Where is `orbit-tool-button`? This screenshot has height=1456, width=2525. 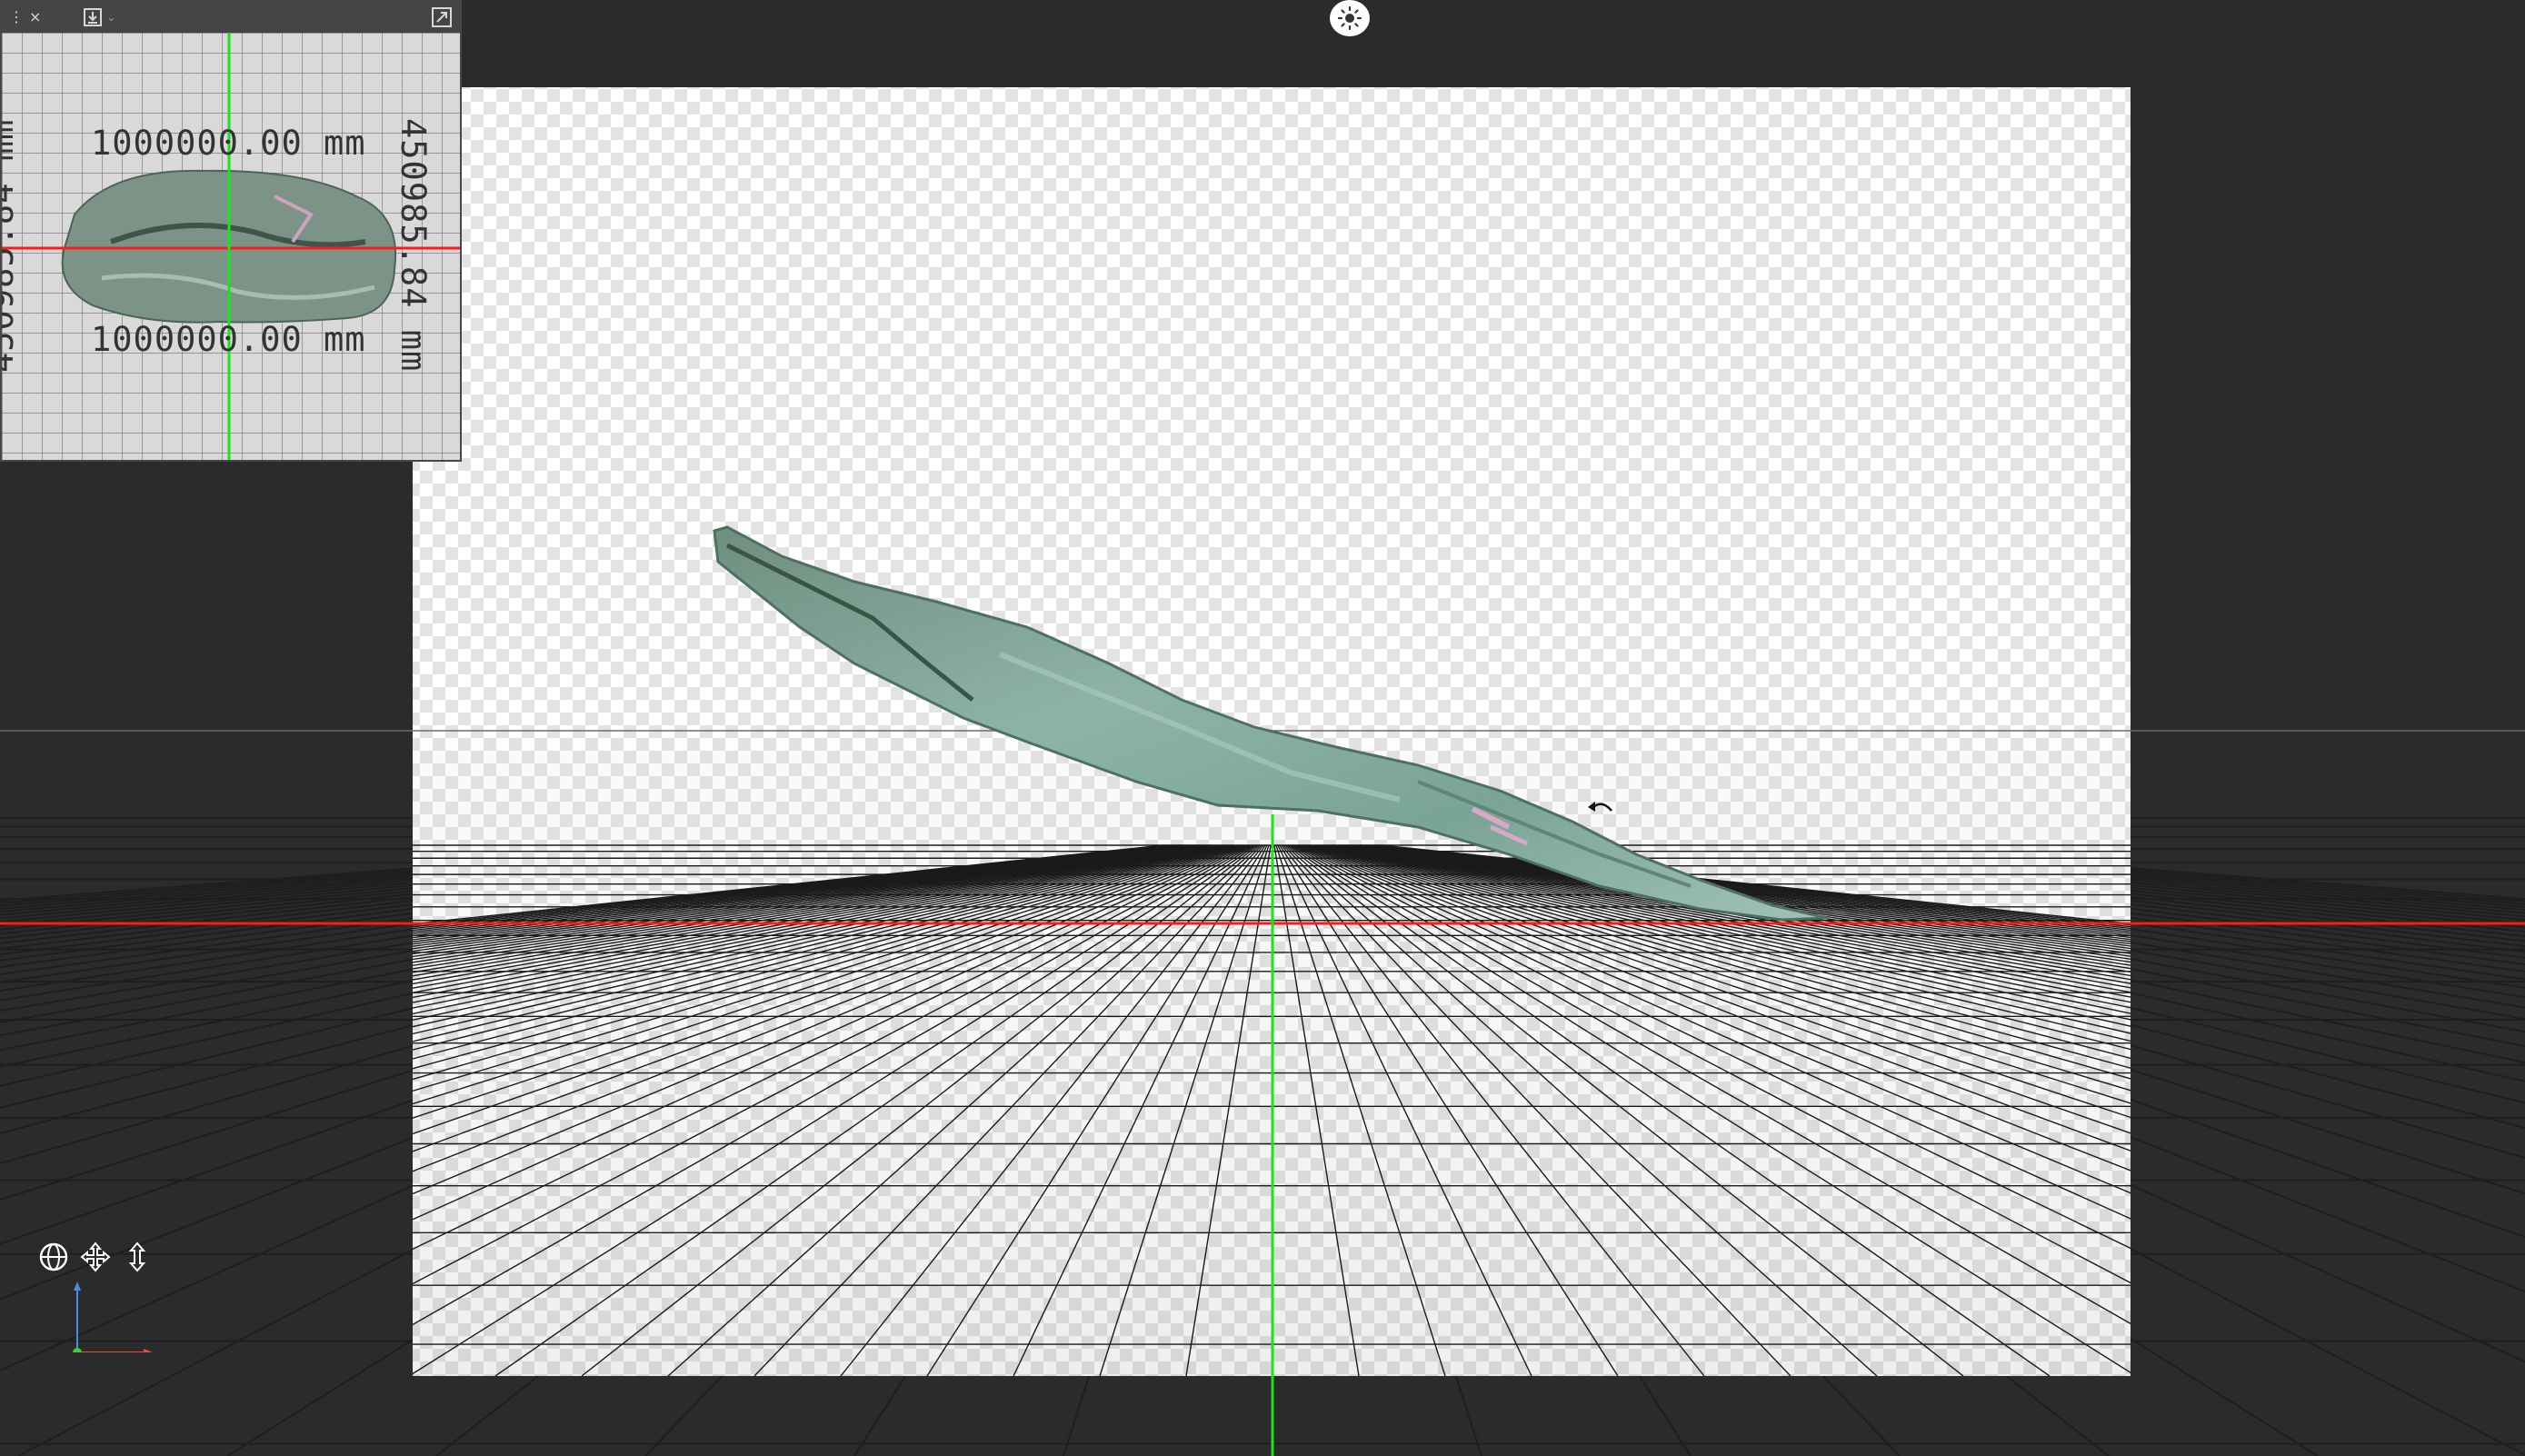
orbit-tool-button is located at coordinates (54, 1257).